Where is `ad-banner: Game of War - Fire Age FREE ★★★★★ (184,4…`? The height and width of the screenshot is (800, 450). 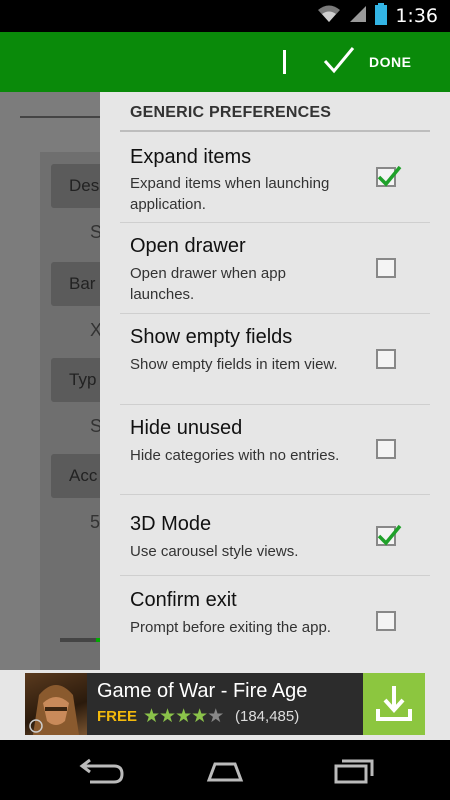
ad-banner: Game of War - Fire Age FREE ★★★★★ (184,4… is located at coordinates (225, 704).